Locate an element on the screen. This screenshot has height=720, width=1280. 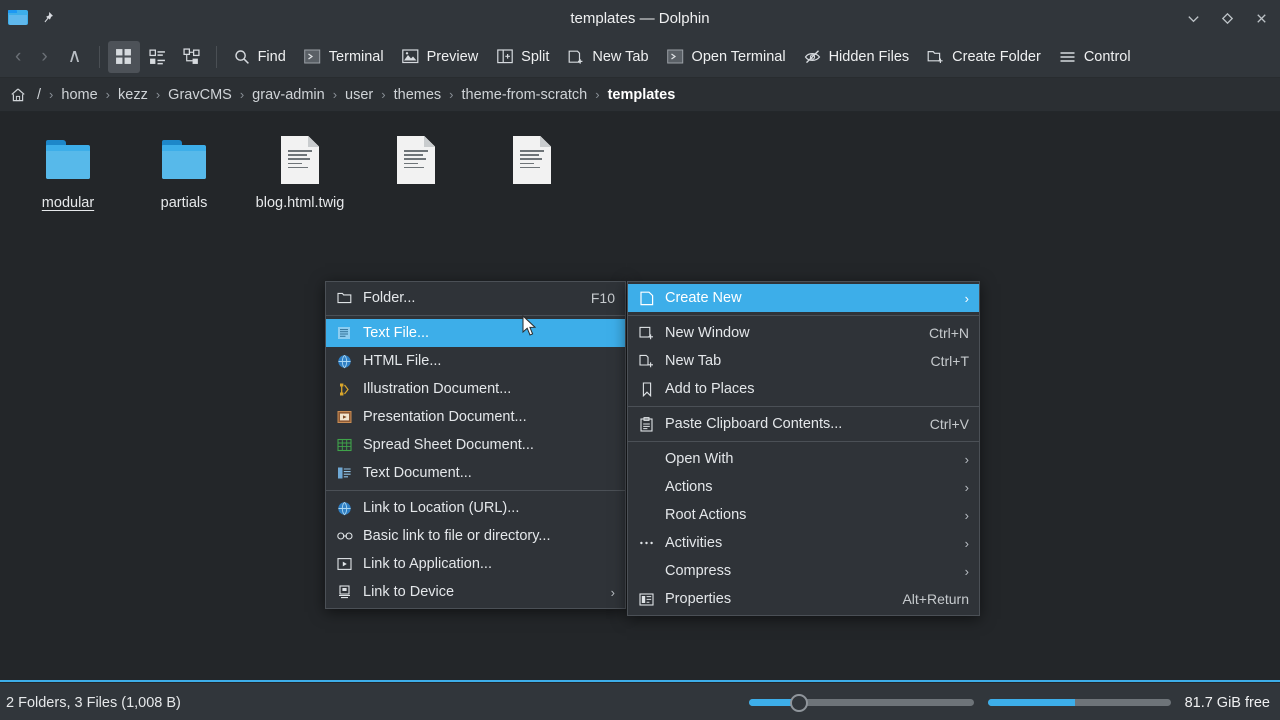
menu-item-open-with: Open With › is located at coordinates (803, 459).